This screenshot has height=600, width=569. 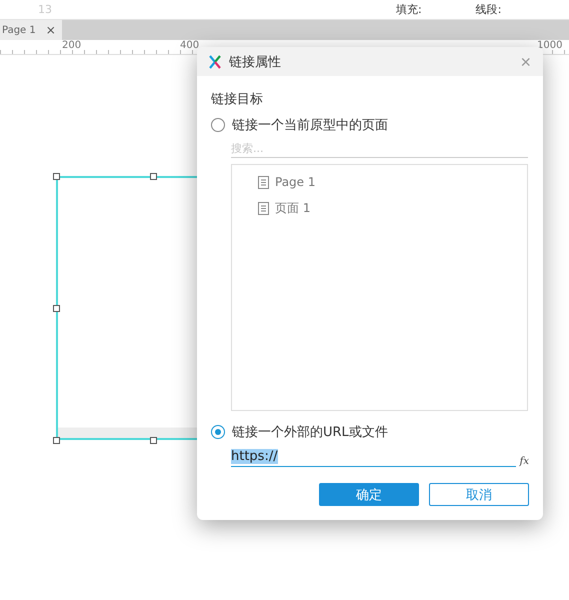 I want to click on function-icon: fx, so click(x=524, y=461).